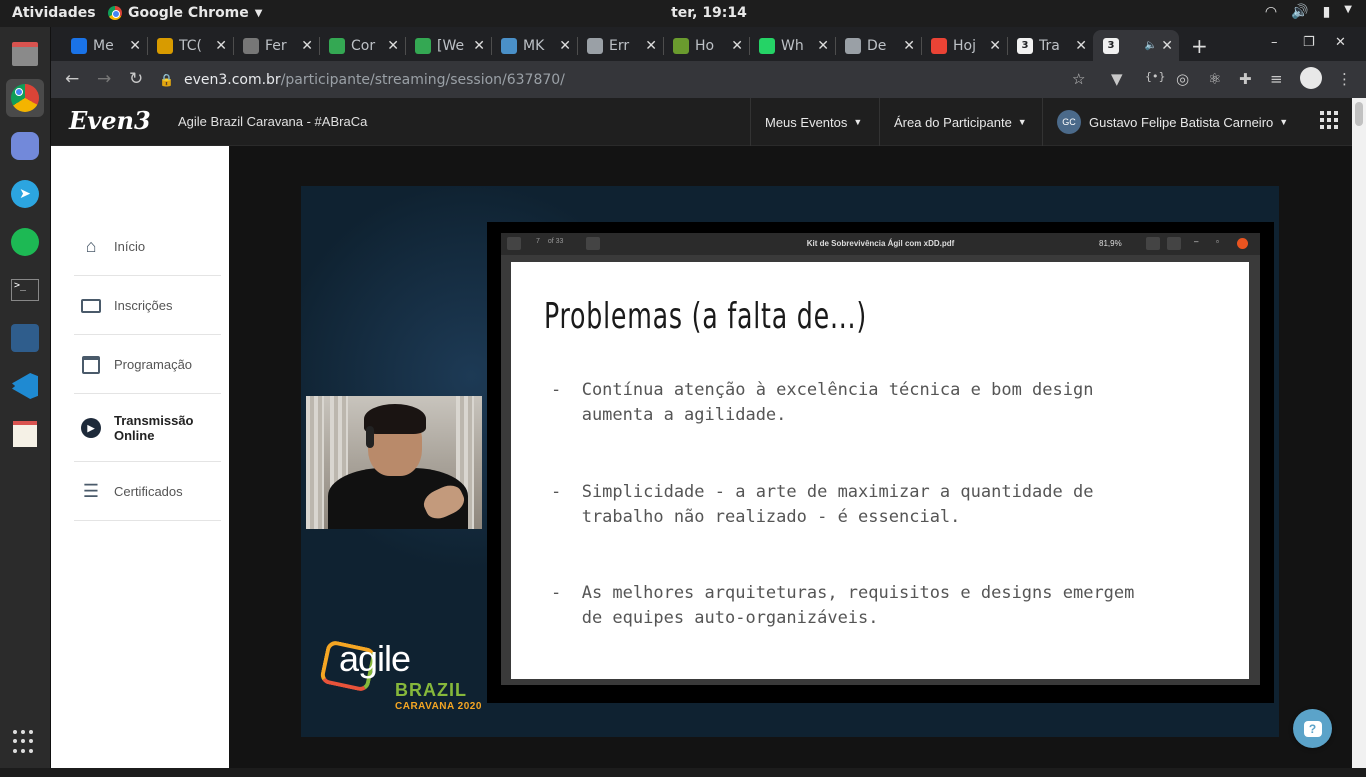 The width and height of the screenshot is (1366, 777). I want to click on spotify-icon, so click(25, 242).